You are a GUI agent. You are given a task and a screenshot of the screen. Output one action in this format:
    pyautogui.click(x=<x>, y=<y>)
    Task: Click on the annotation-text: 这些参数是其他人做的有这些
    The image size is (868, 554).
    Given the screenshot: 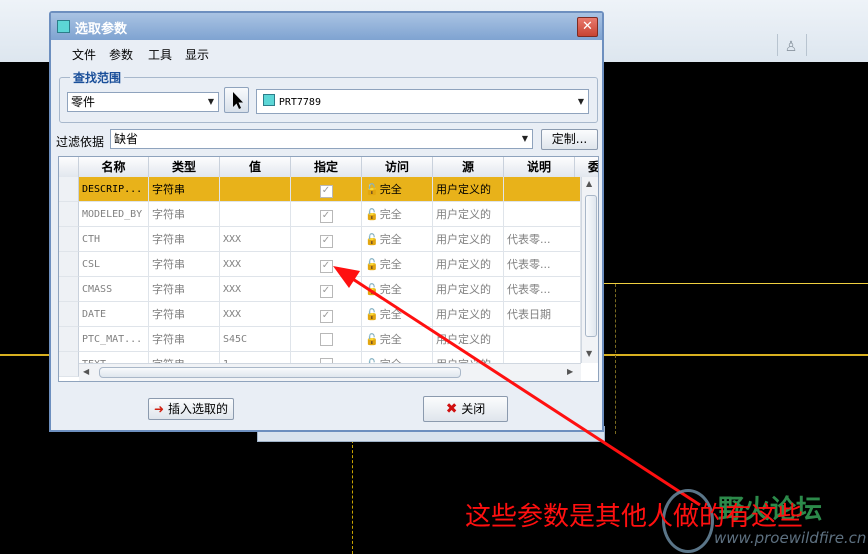 What is the action you would take?
    pyautogui.click(x=634, y=517)
    